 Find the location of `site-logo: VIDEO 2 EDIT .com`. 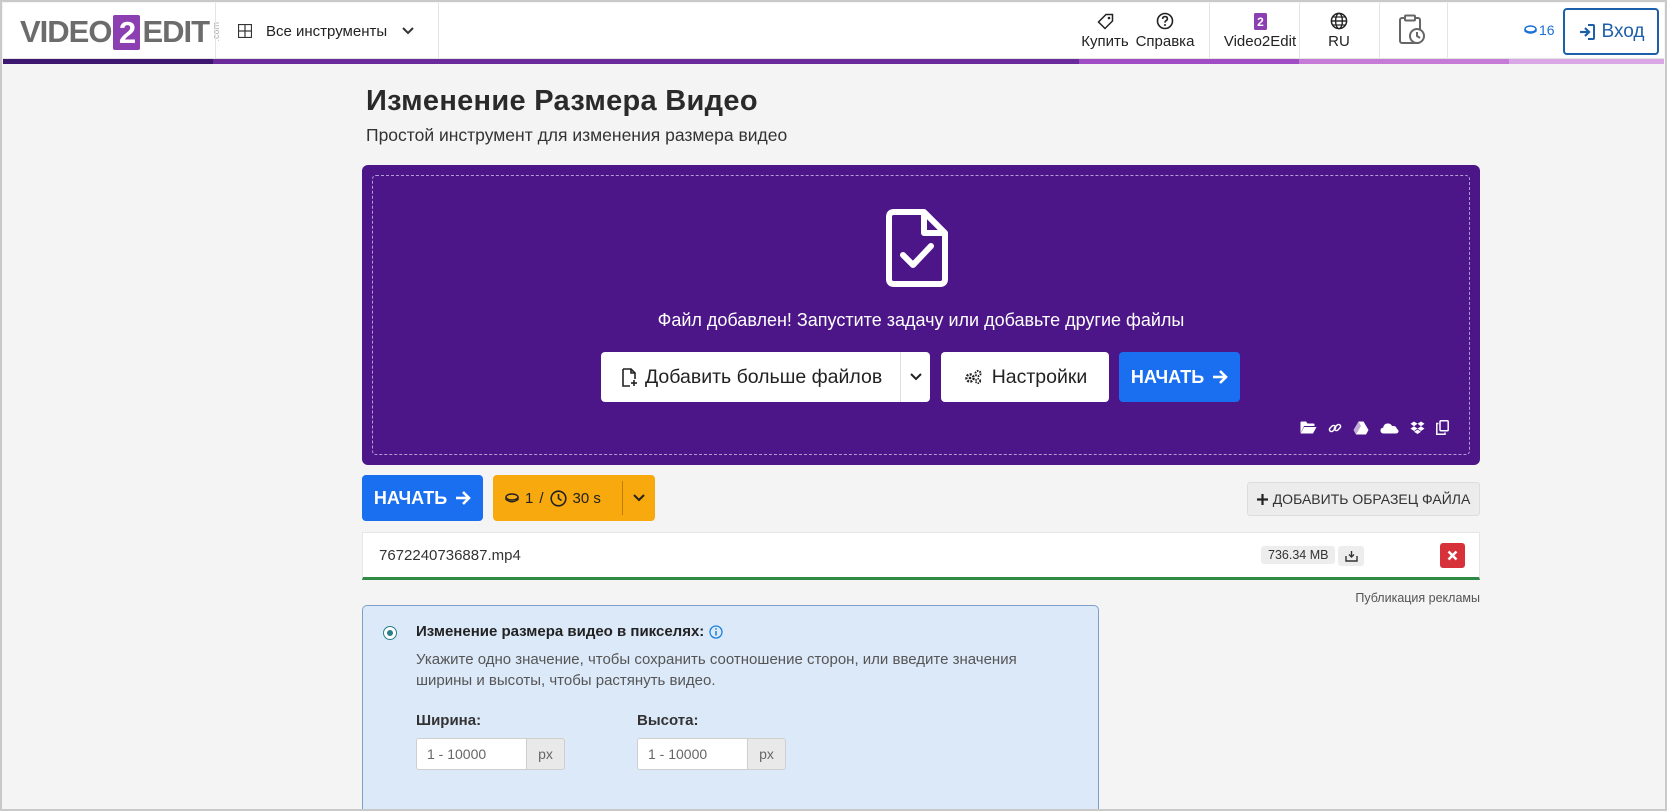

site-logo: VIDEO 2 EDIT .com is located at coordinates (120, 32).